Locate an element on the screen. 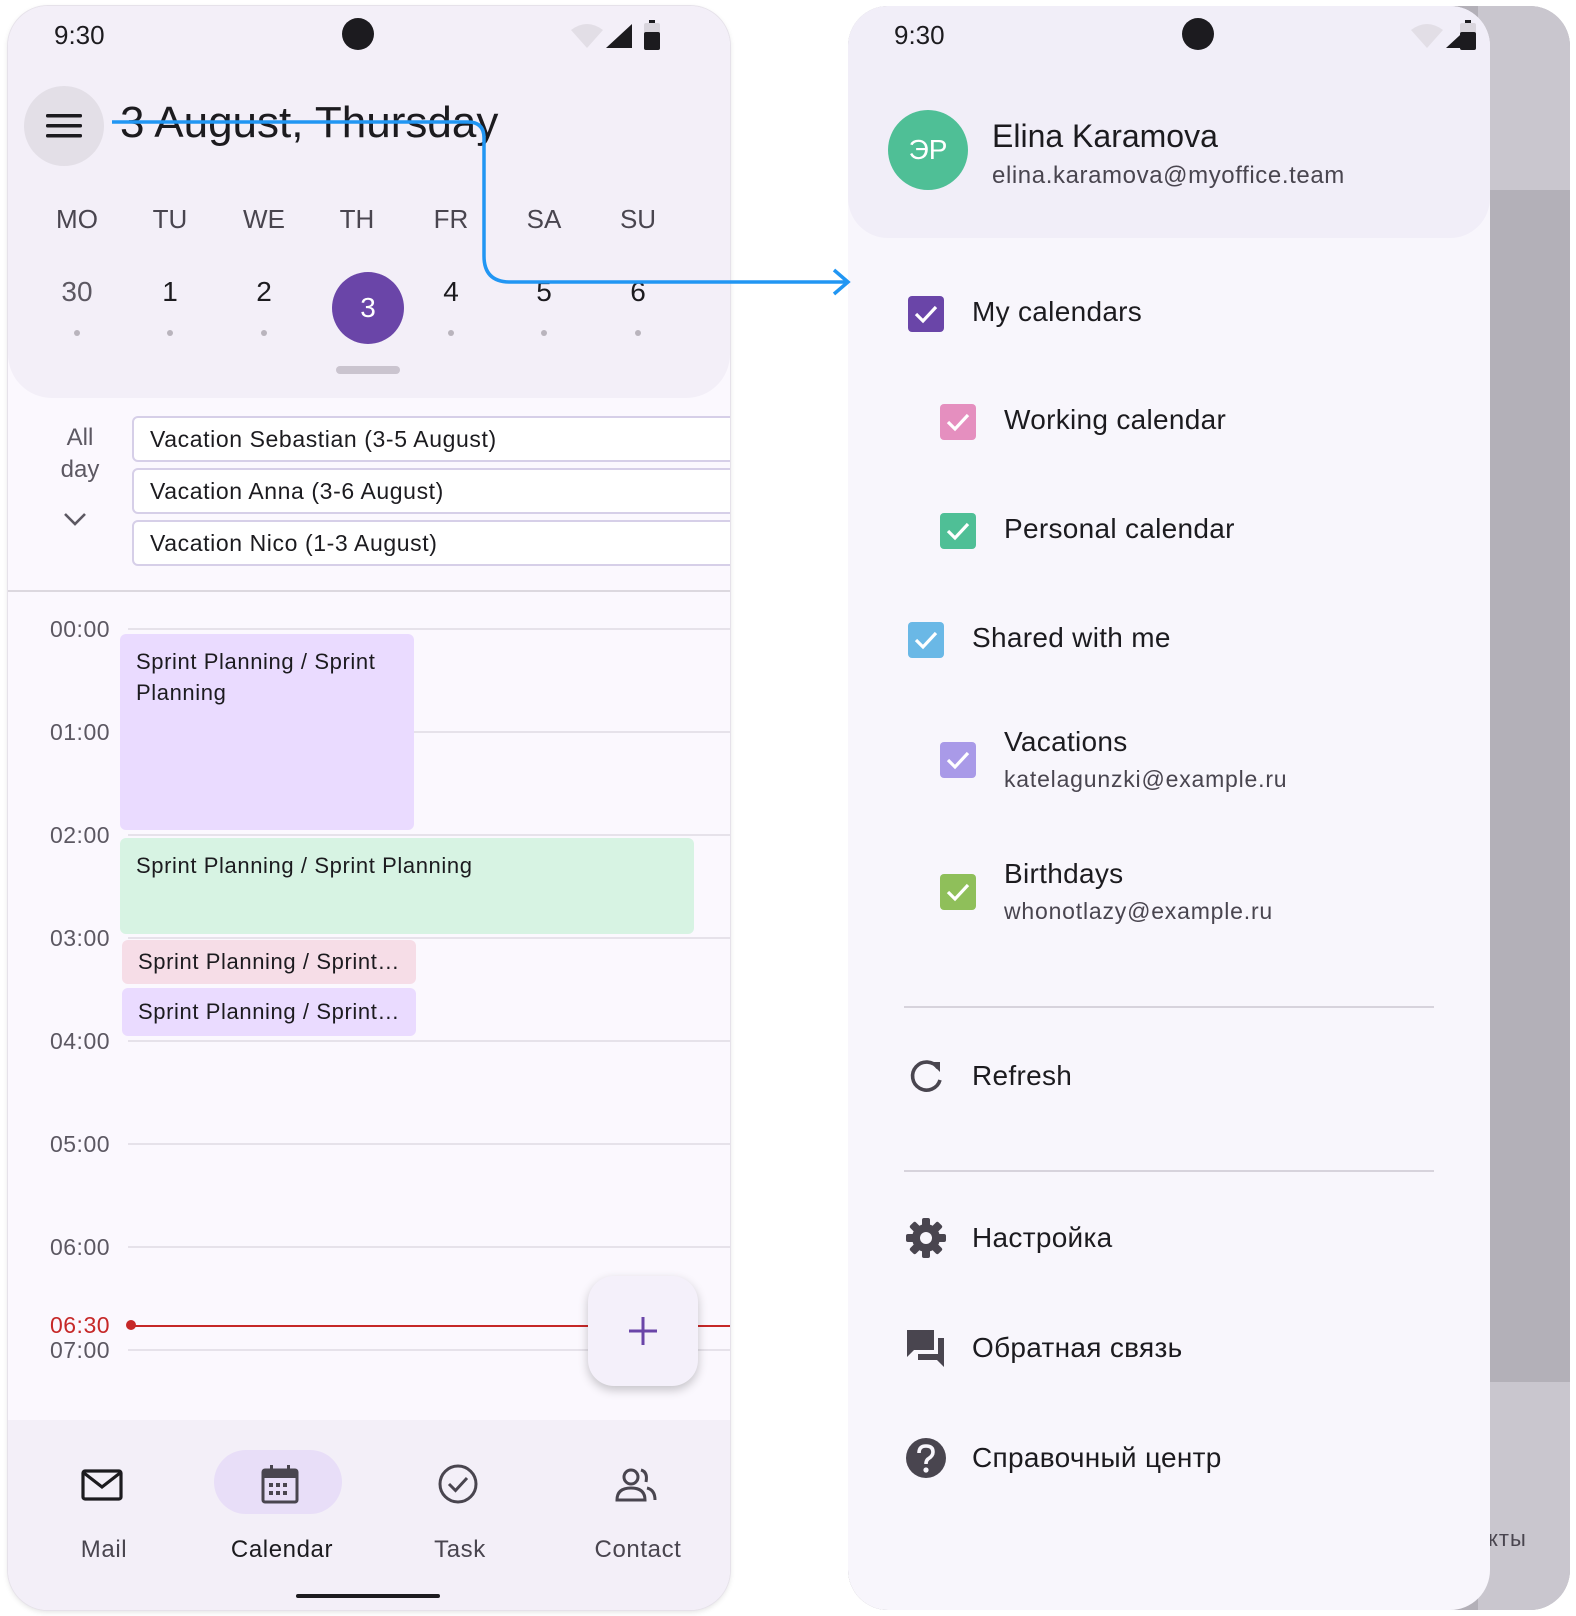 This screenshot has height=1616, width=1576. feedback-button: Обратная связь is located at coordinates (1077, 1348).